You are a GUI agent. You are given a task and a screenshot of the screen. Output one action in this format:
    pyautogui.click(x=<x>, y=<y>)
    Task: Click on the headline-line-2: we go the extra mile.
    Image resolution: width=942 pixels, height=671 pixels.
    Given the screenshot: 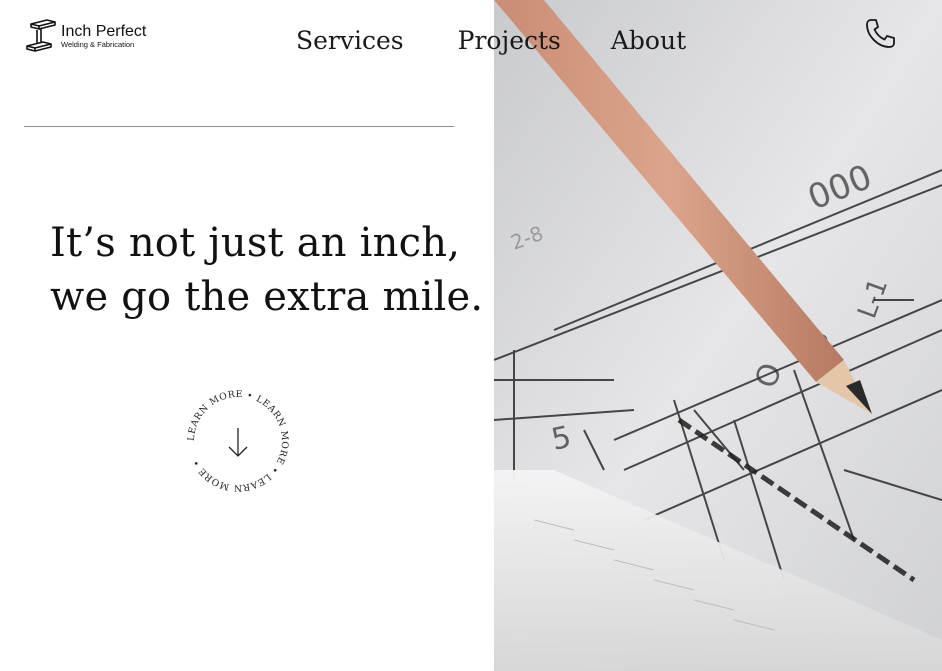 What is the action you would take?
    pyautogui.click(x=267, y=297)
    